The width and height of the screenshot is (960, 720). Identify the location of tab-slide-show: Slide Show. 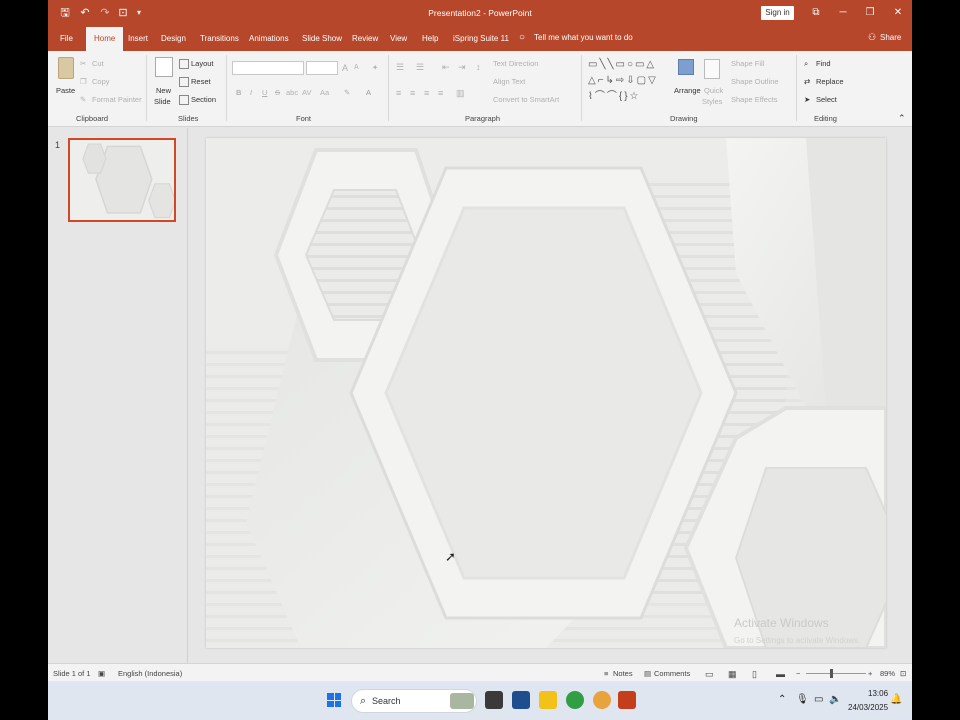
(322, 38).